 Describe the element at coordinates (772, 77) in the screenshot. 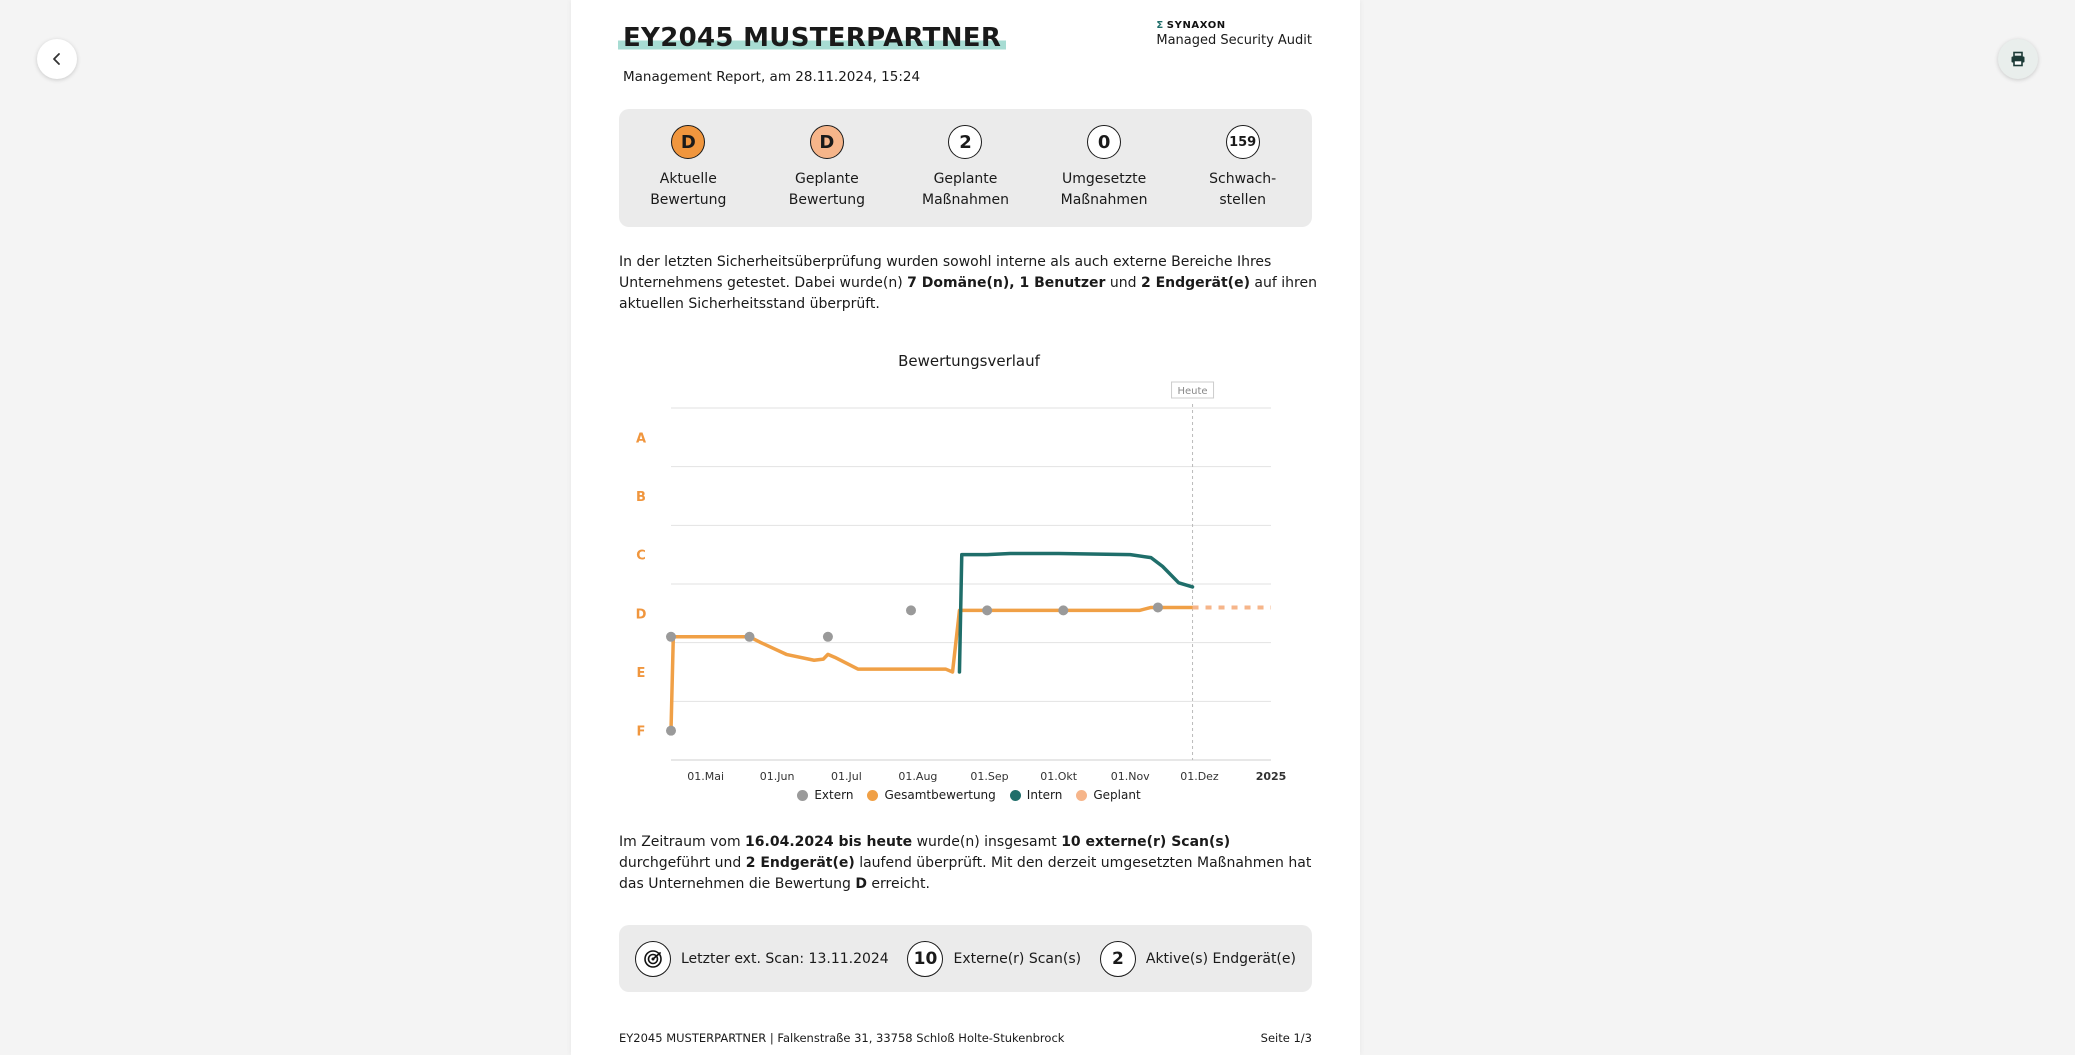

I see `report-subtitle: Management Report, am 28.11.2024, 15:24` at that location.